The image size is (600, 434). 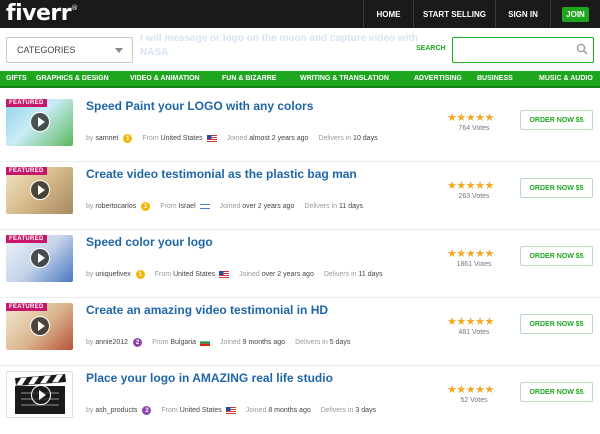 What do you see at coordinates (454, 14) in the screenshot?
I see `nav-start-selling: START SELLING` at bounding box center [454, 14].